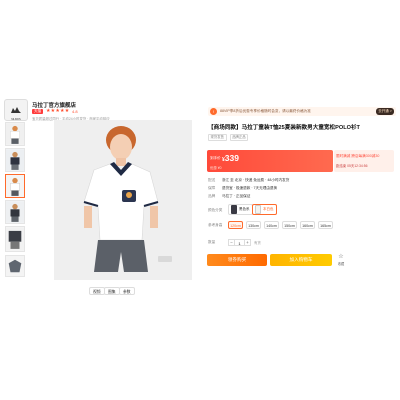  I want to click on size-option: 165cm, so click(325, 225).